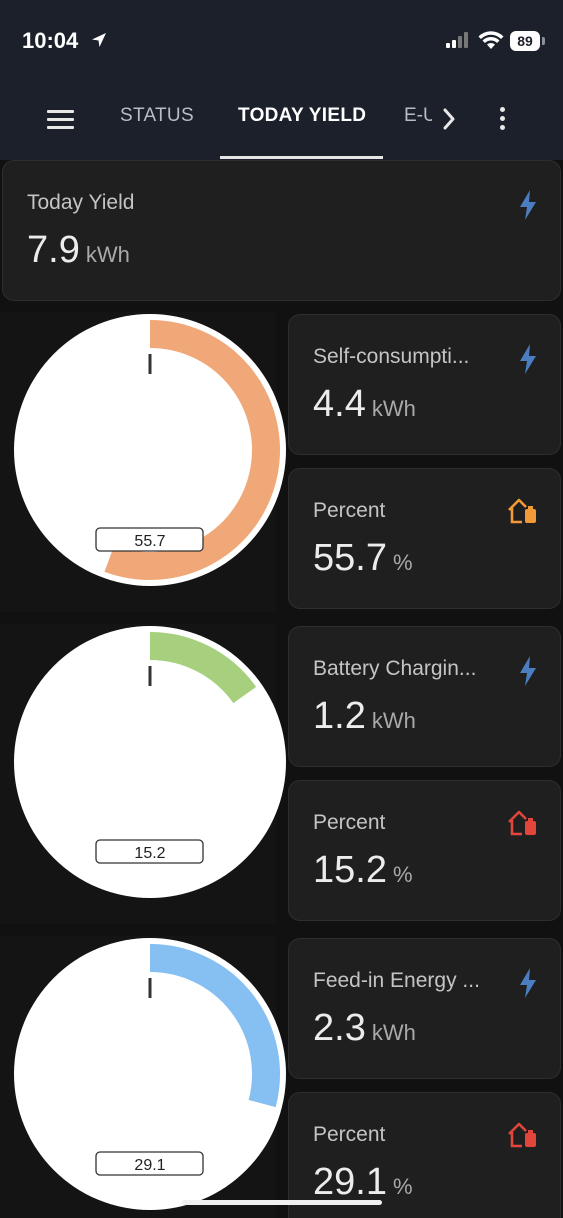  Describe the element at coordinates (424, 538) in the screenshot. I see `percent-card: Percent 55.7%` at that location.